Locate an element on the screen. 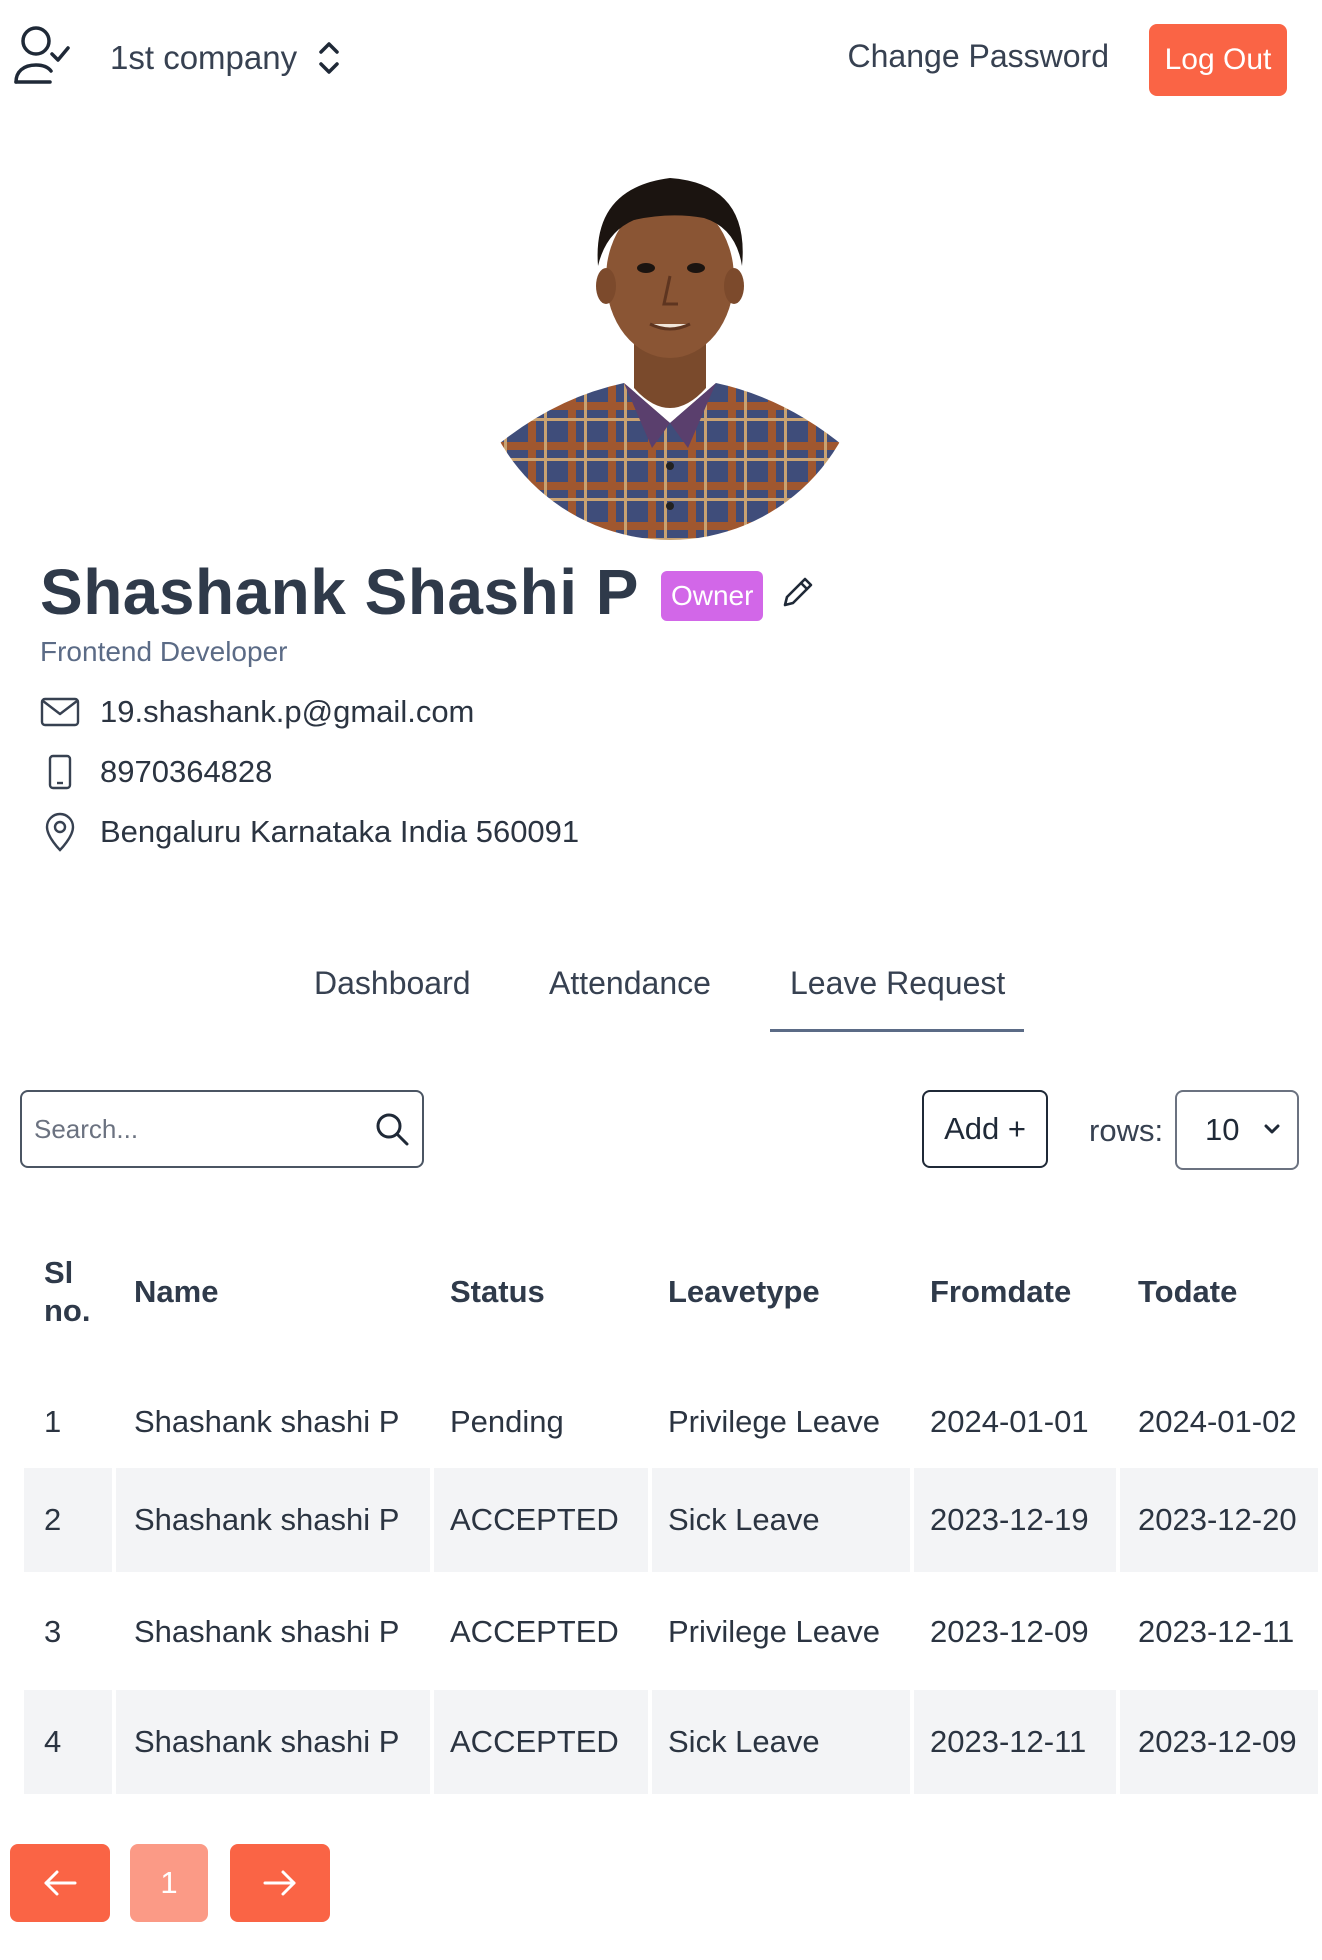 The height and width of the screenshot is (1960, 1322). search-box is located at coordinates (222, 1129).